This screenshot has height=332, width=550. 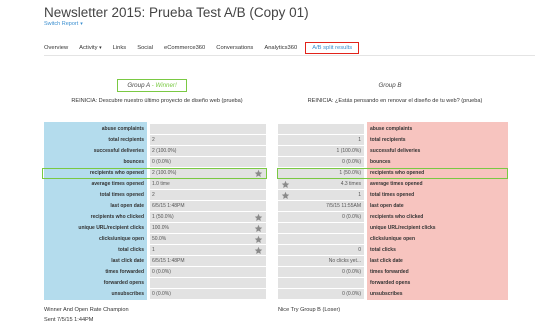 I want to click on group-b-metric-bounces: bounces, so click(x=380, y=162).